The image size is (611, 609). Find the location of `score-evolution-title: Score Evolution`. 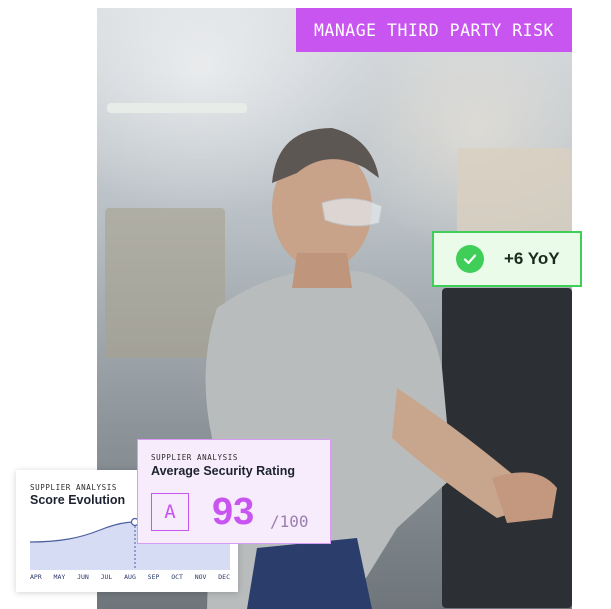

score-evolution-title: Score Evolution is located at coordinates (78, 500).